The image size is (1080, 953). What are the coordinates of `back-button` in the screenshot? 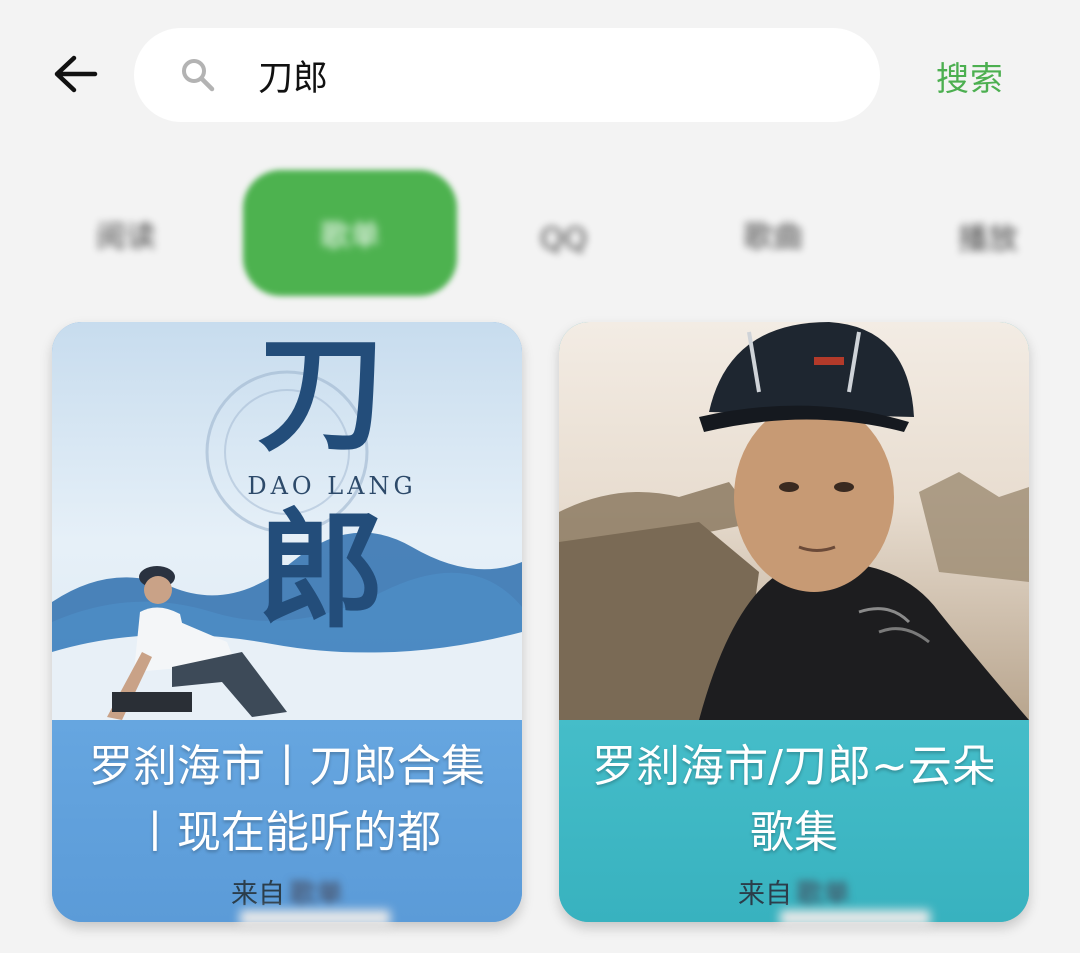 It's located at (75, 76).